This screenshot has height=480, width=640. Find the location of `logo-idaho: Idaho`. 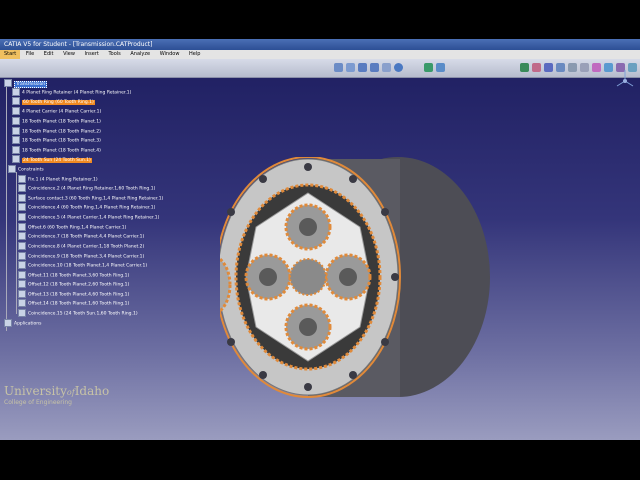

logo-idaho: Idaho is located at coordinates (92, 391).